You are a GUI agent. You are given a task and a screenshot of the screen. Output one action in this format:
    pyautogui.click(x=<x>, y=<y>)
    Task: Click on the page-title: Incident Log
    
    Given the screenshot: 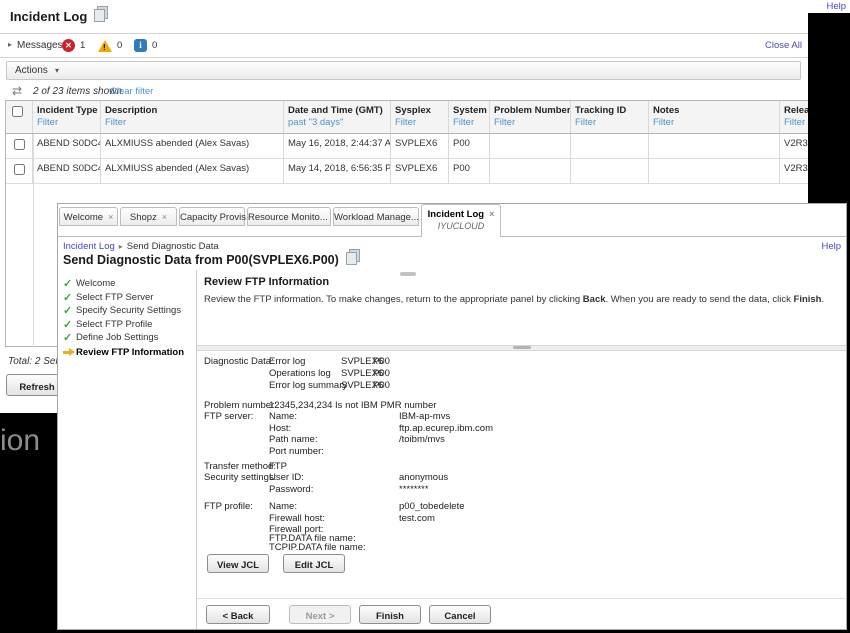 What is the action you would take?
    pyautogui.click(x=59, y=15)
    